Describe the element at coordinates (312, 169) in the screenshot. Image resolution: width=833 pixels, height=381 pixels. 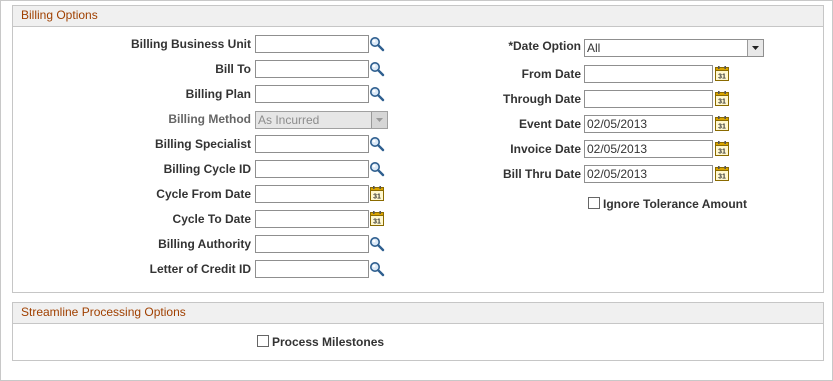
I see `billing-cycle-id-input` at that location.